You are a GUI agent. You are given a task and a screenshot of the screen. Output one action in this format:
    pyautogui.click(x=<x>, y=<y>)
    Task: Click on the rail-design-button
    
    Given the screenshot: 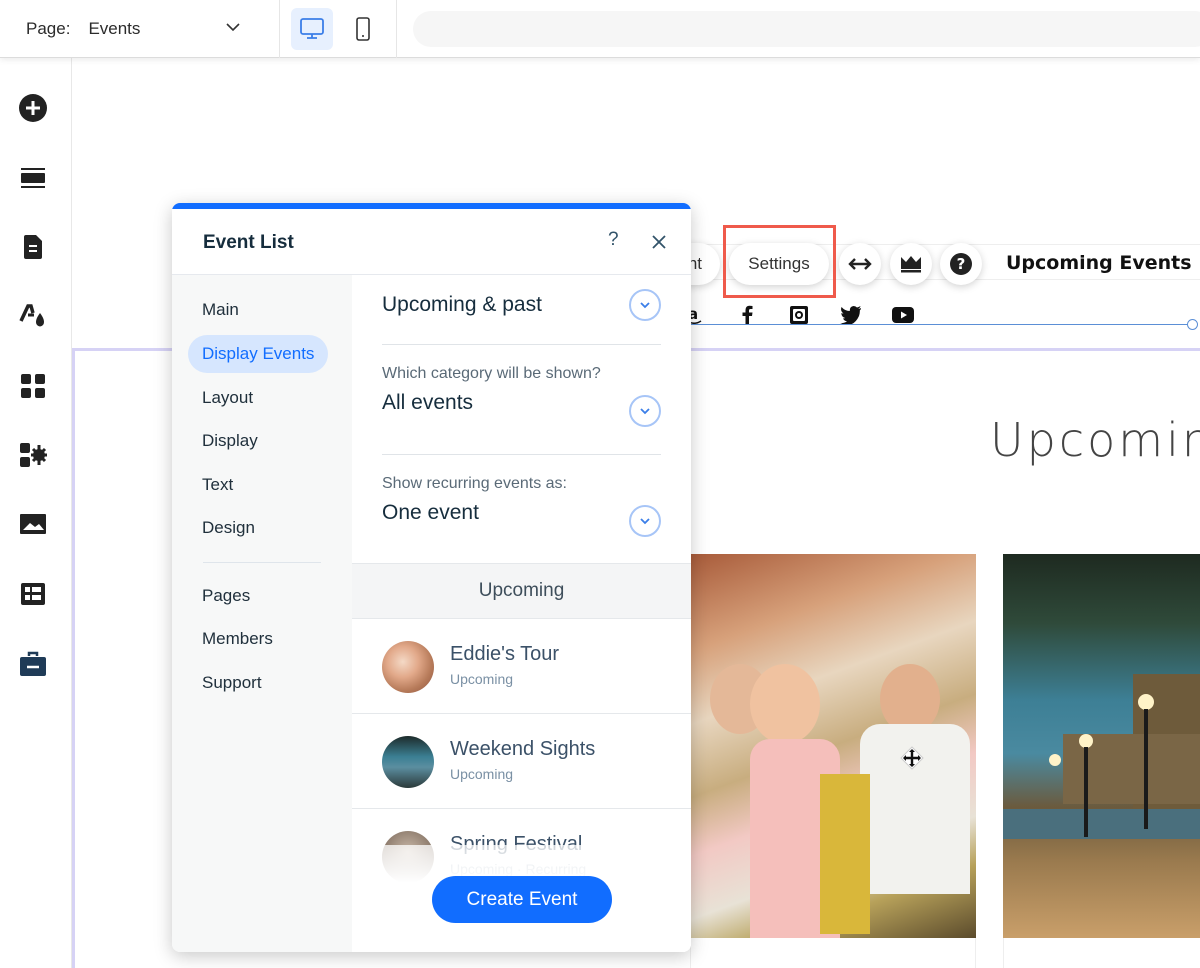 What is the action you would take?
    pyautogui.click(x=33, y=316)
    